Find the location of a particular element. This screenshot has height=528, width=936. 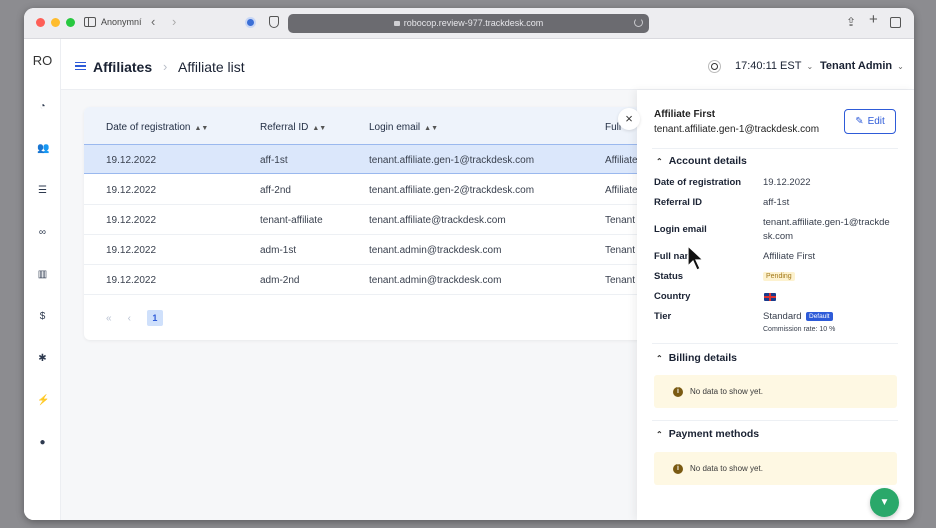

url-text: robocop.review-977.trackdesk.com is located at coordinates (473, 23).